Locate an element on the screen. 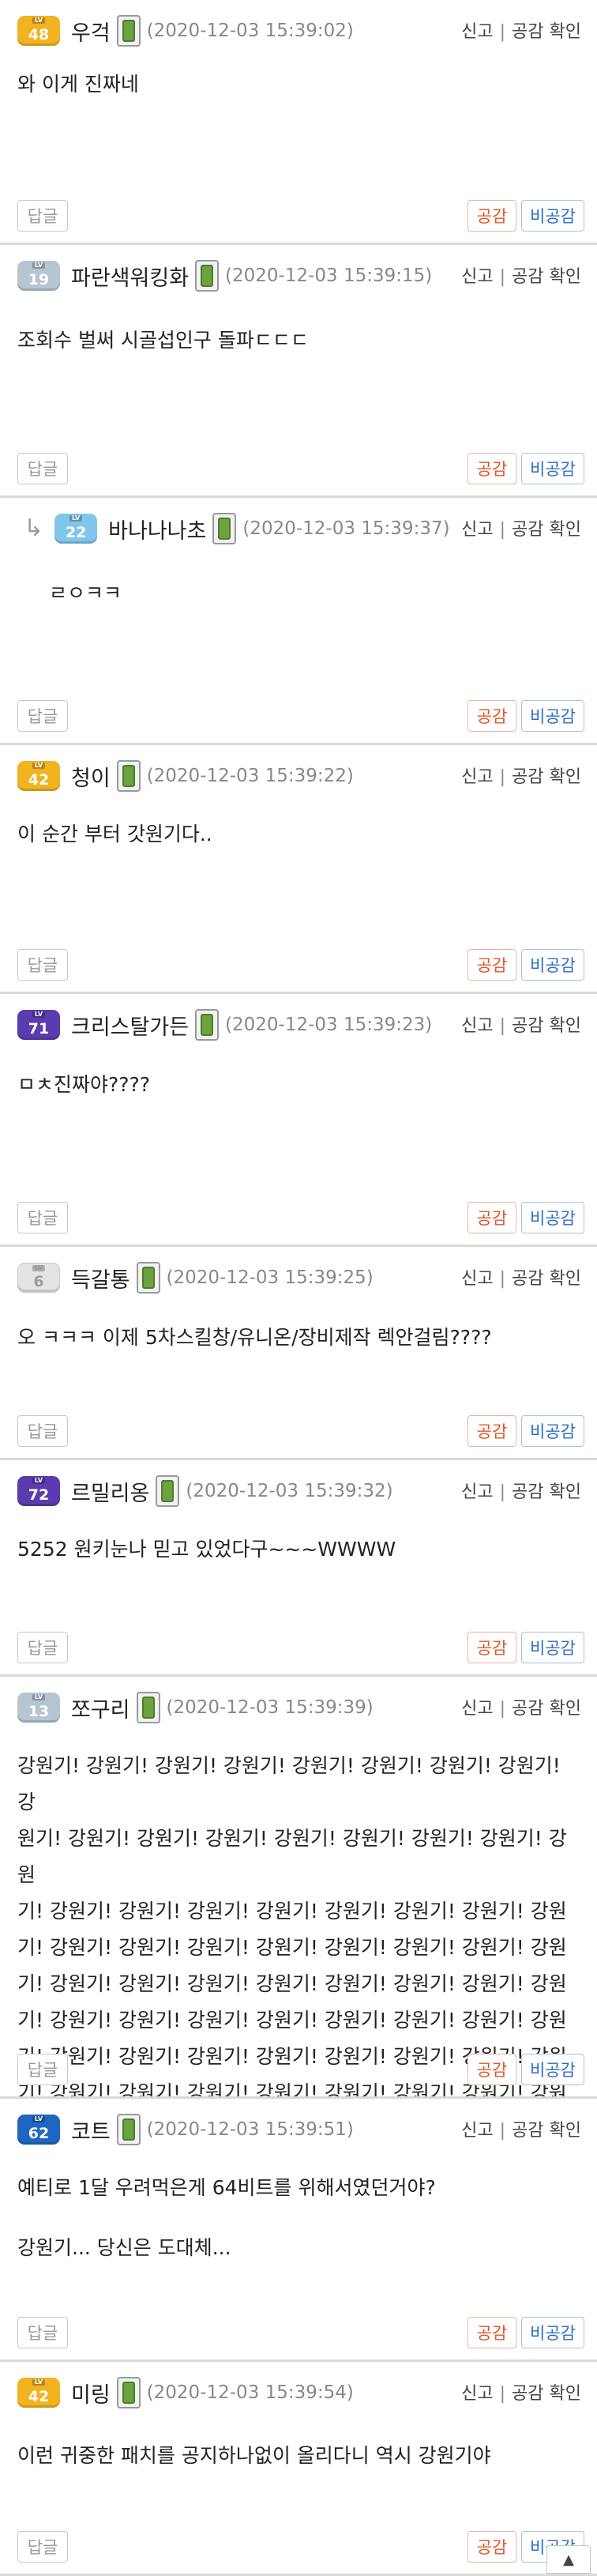  author-name: 크리스탈가든 is located at coordinates (130, 1025).